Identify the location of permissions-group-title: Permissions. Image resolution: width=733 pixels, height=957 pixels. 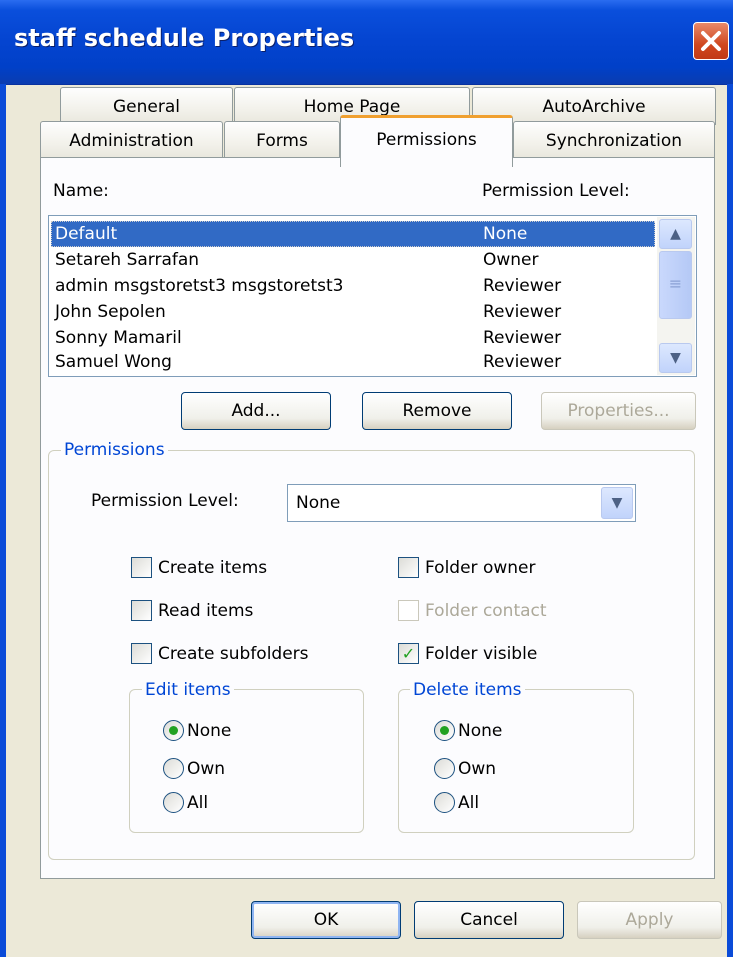
(114, 450).